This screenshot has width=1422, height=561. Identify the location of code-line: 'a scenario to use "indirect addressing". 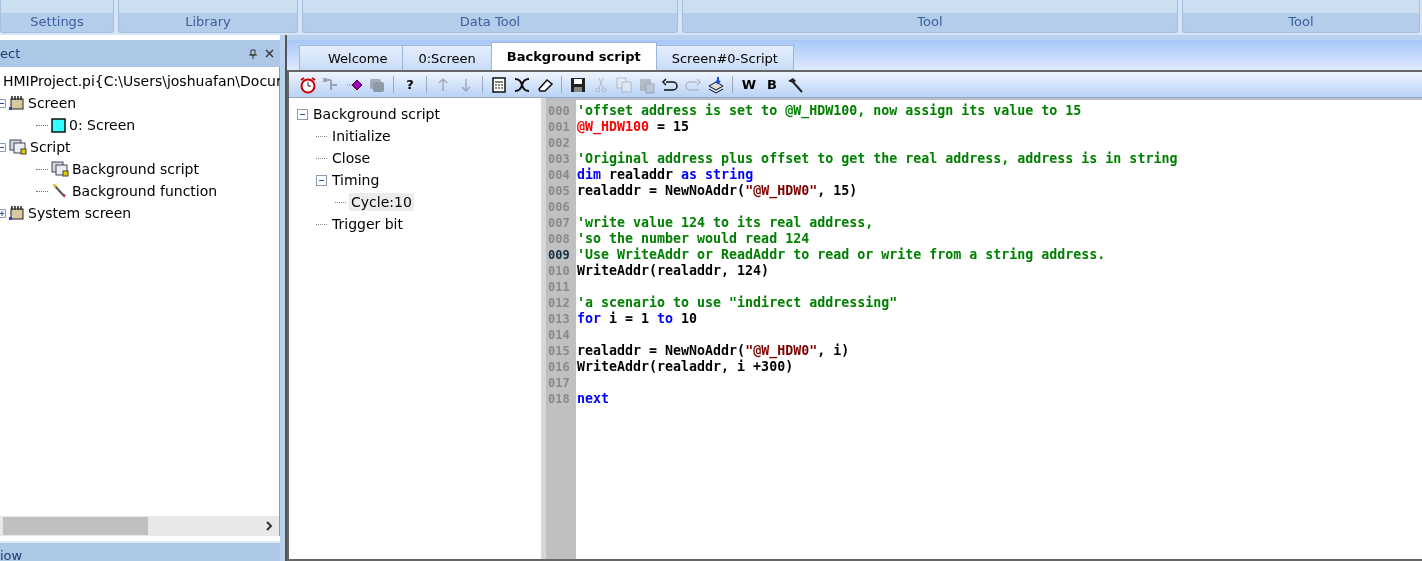
(737, 302).